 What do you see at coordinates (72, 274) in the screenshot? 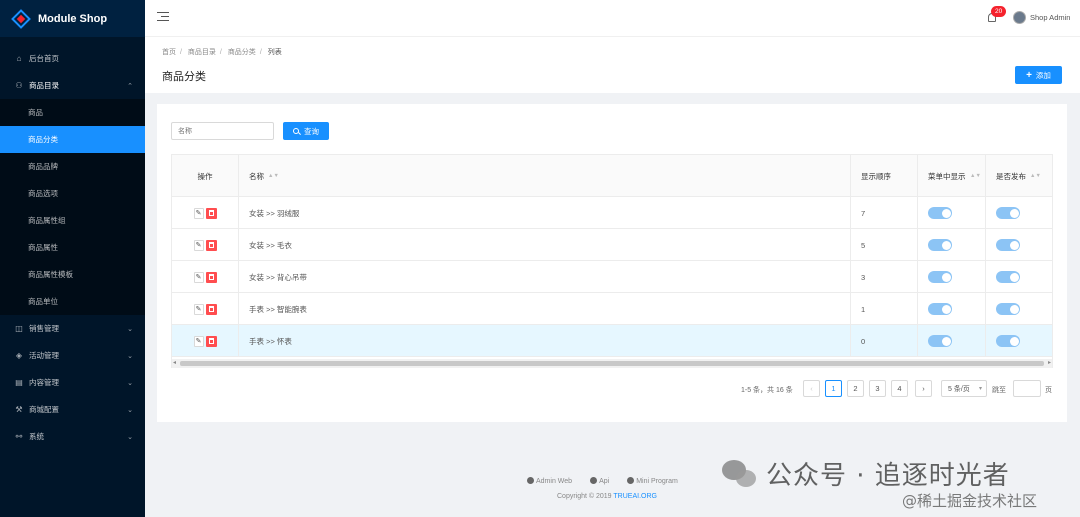
I see `sidebar-subitem-attribute-templates: 商品属性模板` at bounding box center [72, 274].